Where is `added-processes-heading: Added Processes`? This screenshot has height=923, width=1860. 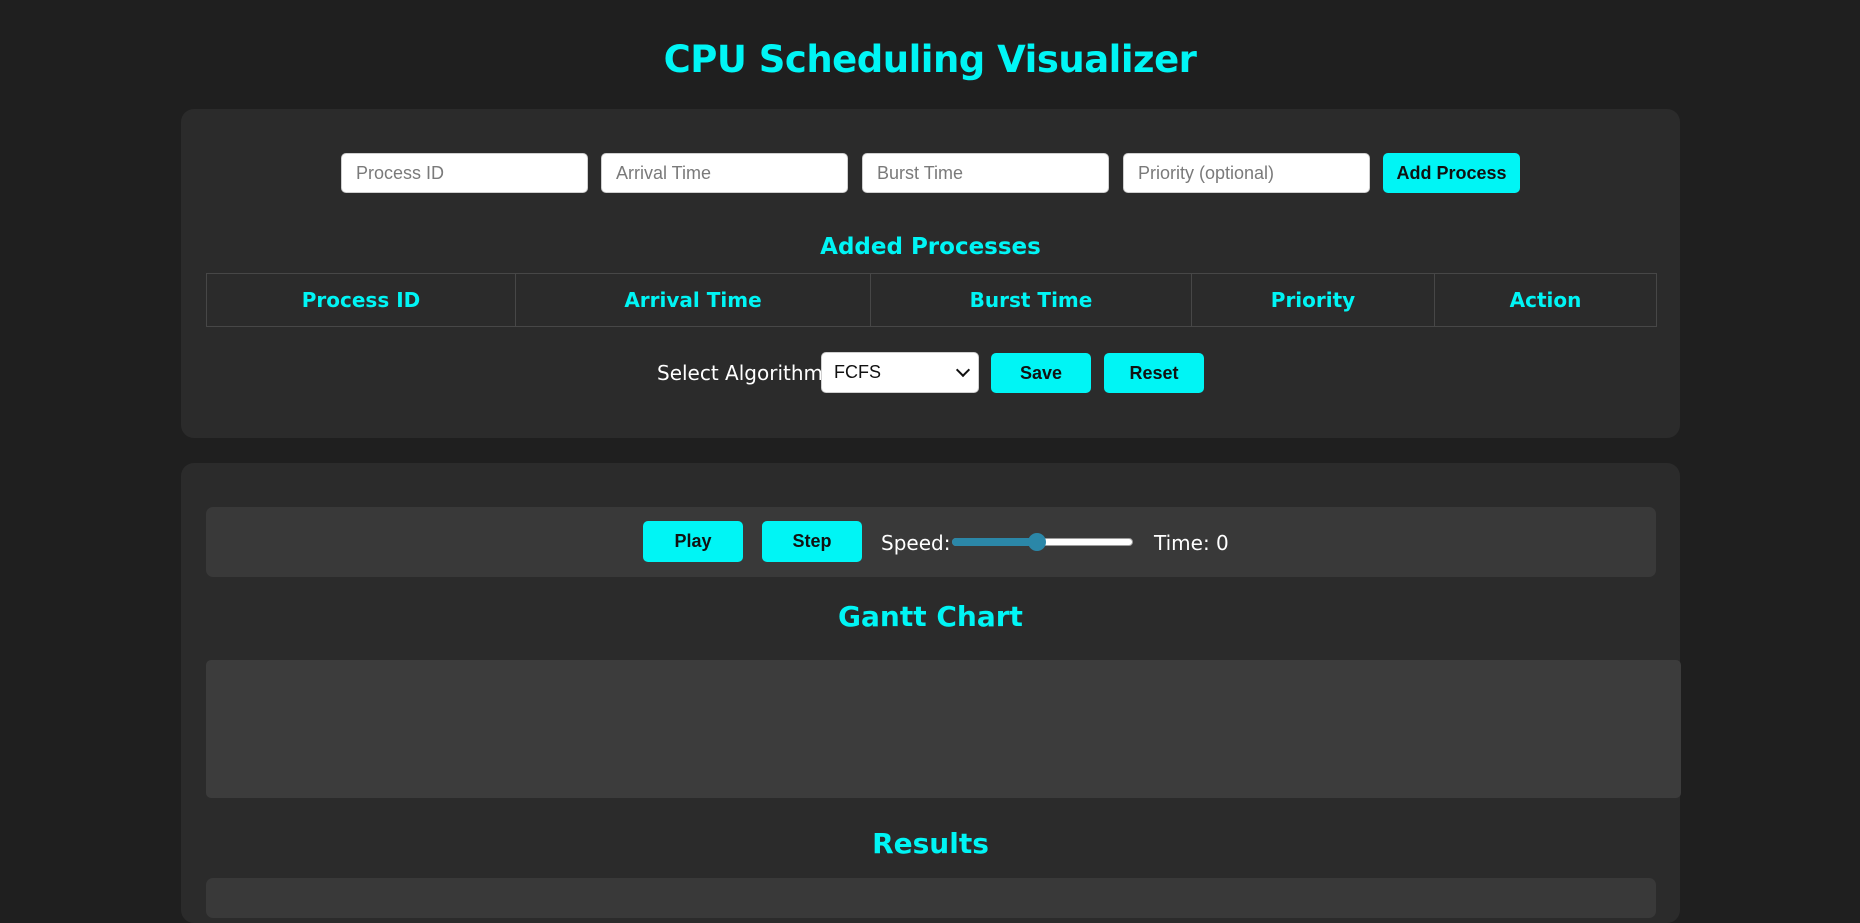 added-processes-heading: Added Processes is located at coordinates (930, 247).